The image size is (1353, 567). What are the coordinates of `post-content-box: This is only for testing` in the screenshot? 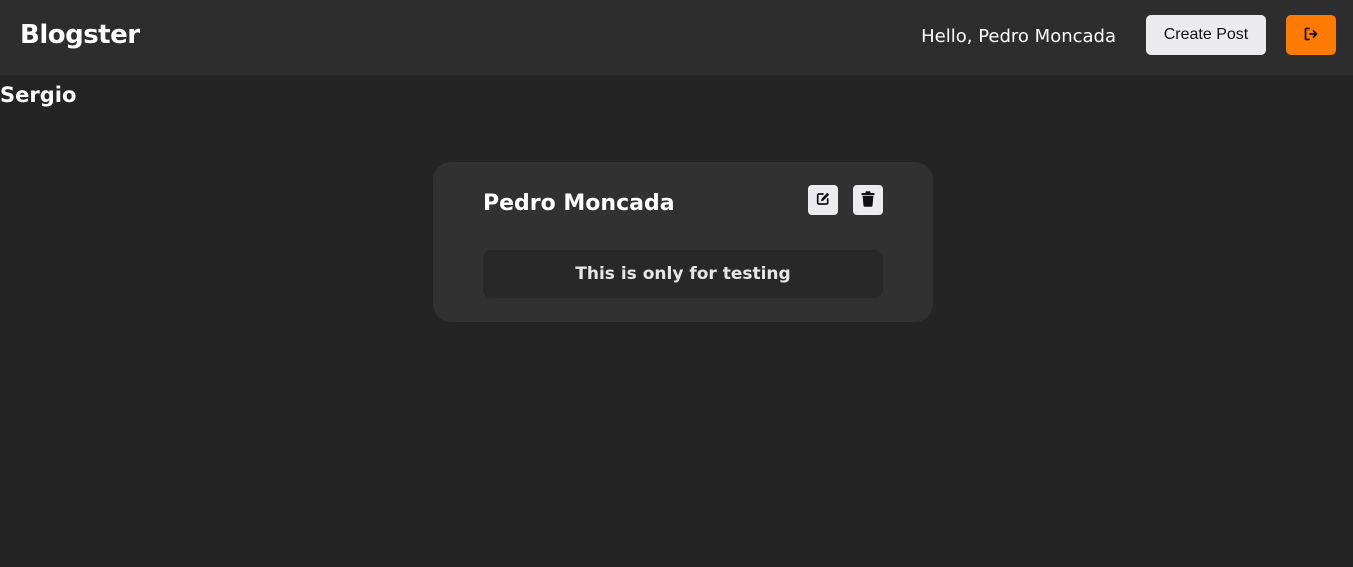 It's located at (683, 274).